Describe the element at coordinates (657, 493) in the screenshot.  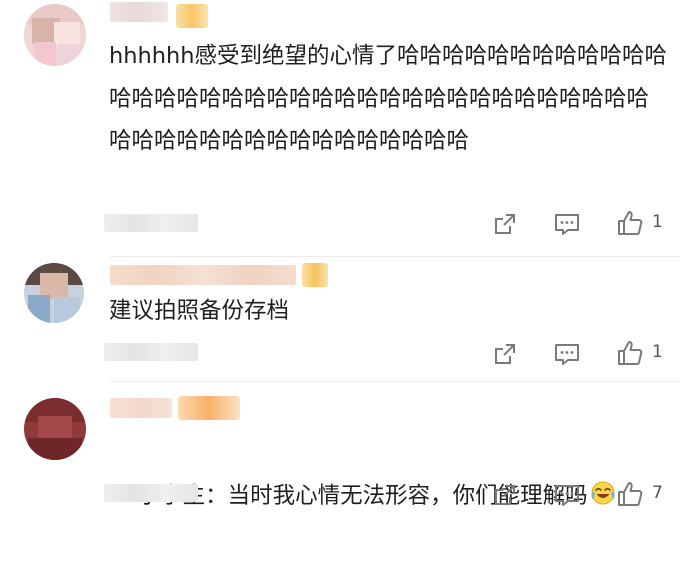
I see `like-count: 7` at that location.